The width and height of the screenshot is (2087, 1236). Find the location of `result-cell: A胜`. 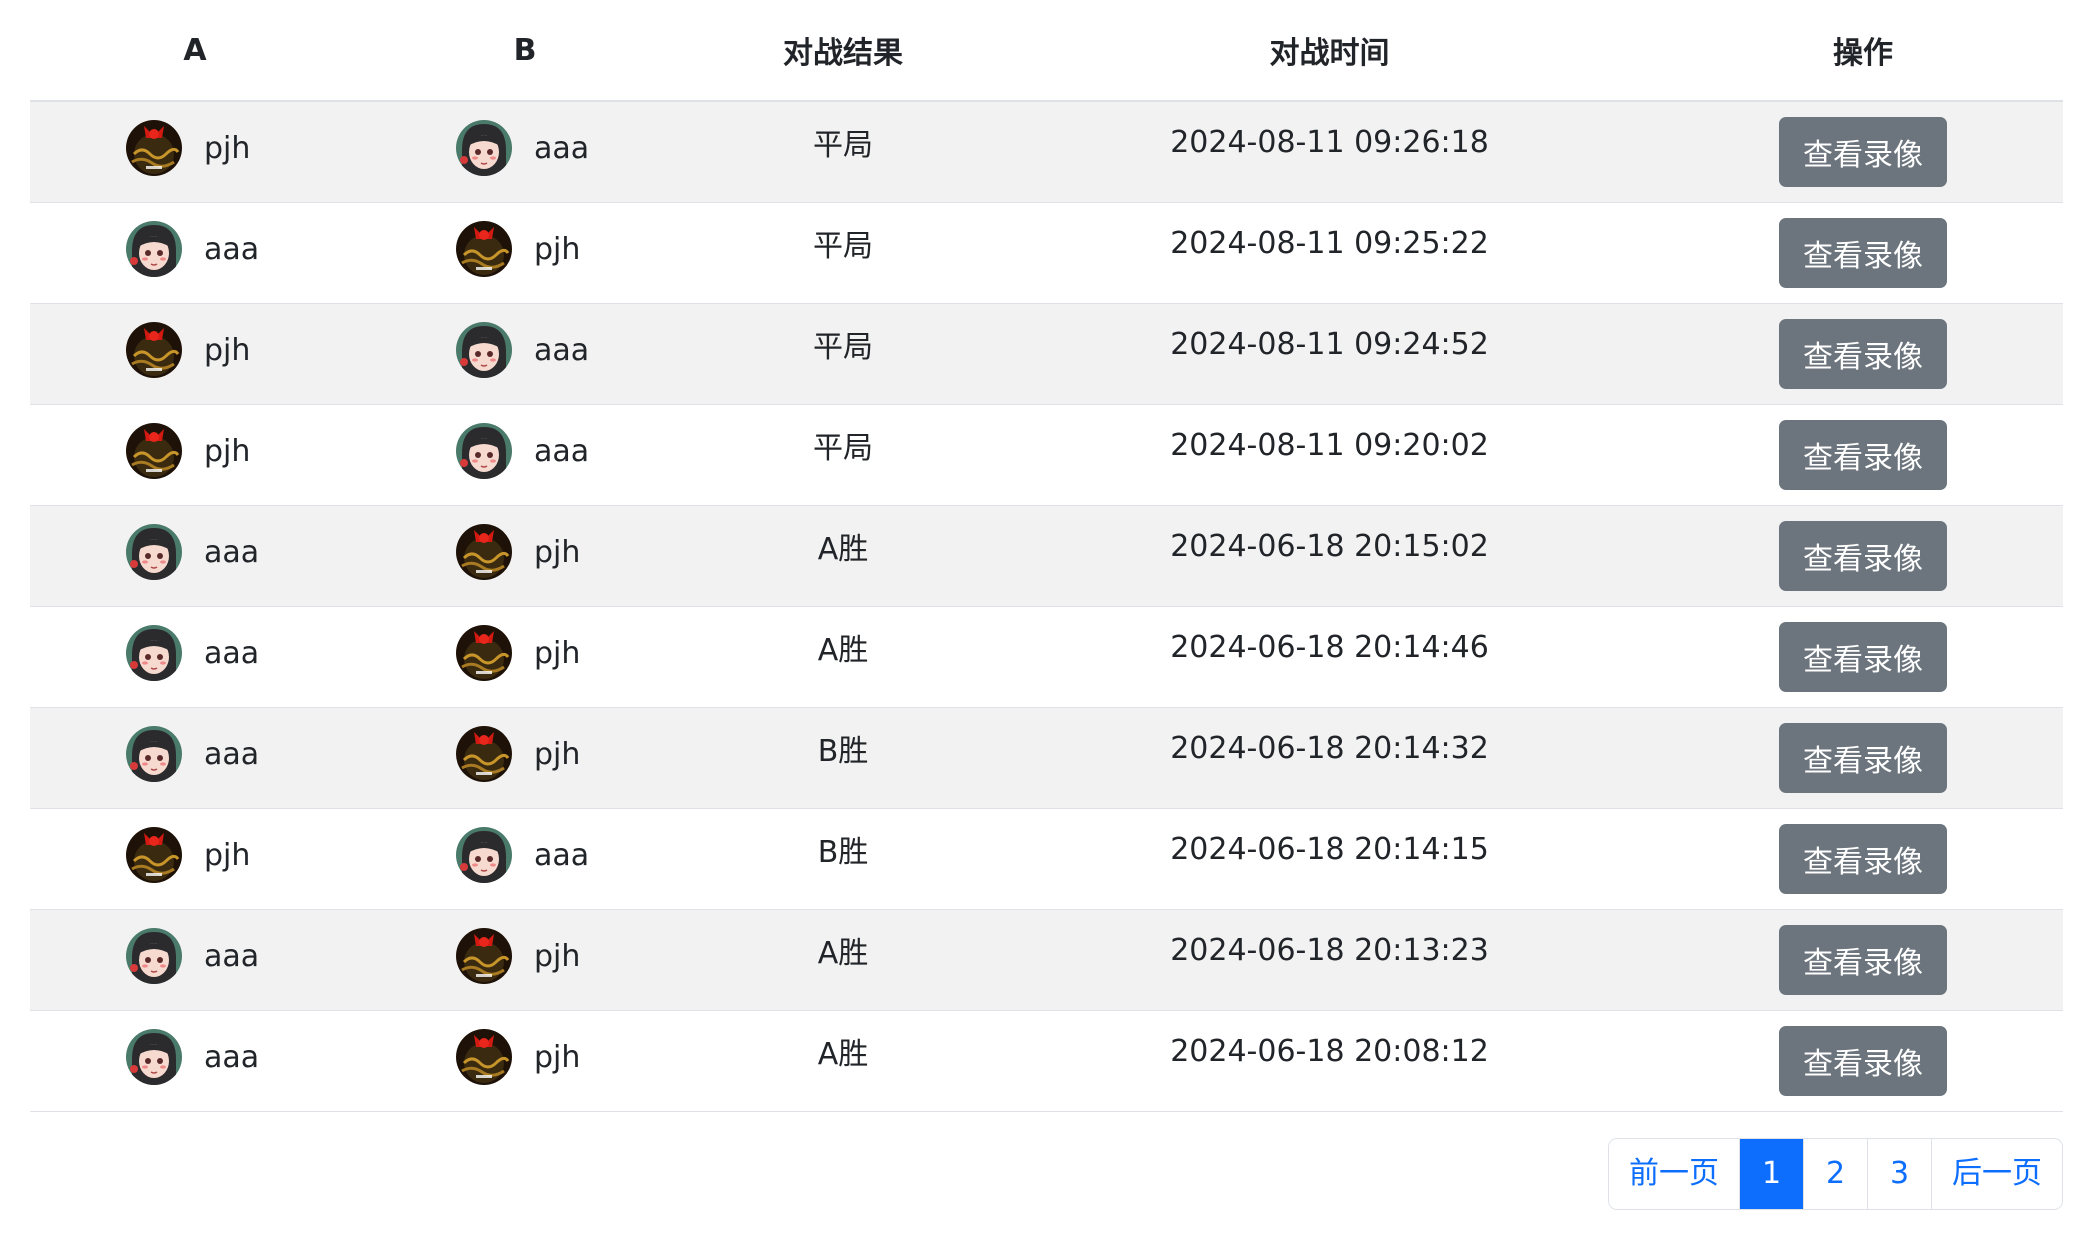

result-cell: A胜 is located at coordinates (843, 1061).